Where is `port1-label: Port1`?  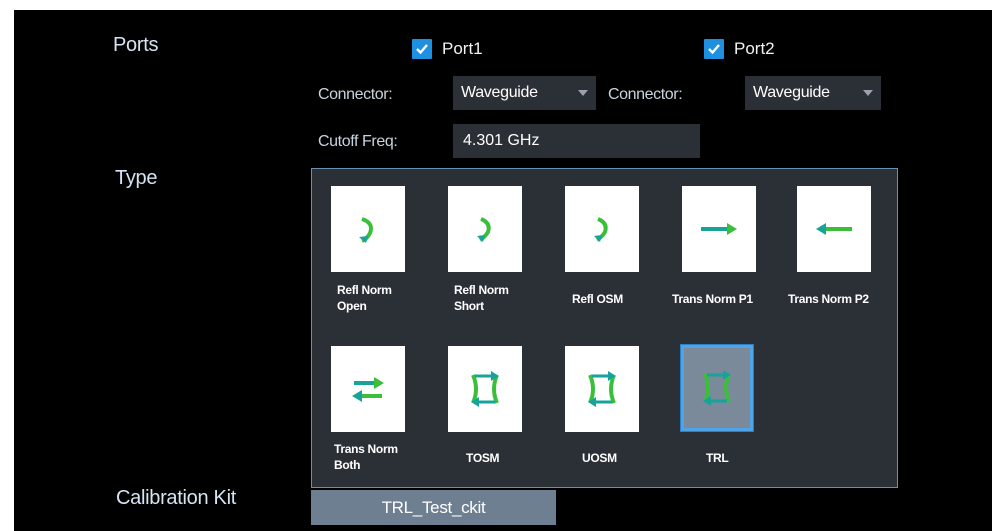 port1-label: Port1 is located at coordinates (462, 48).